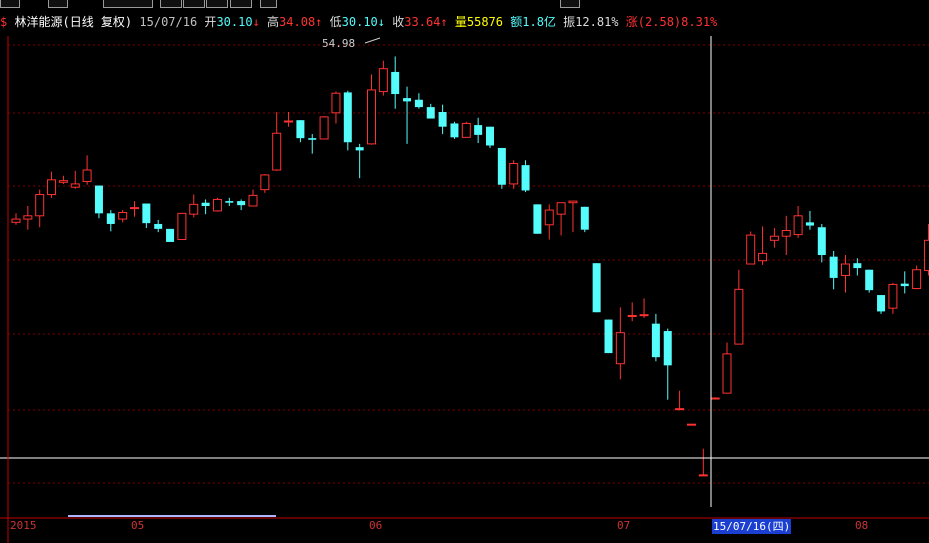  Describe the element at coordinates (862, 525) in the screenshot. I see `xaxis-tick: 08` at that location.